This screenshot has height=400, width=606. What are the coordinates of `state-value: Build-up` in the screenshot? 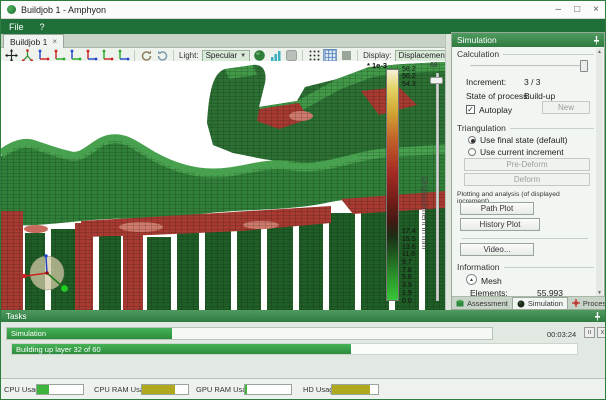 It's located at (540, 96).